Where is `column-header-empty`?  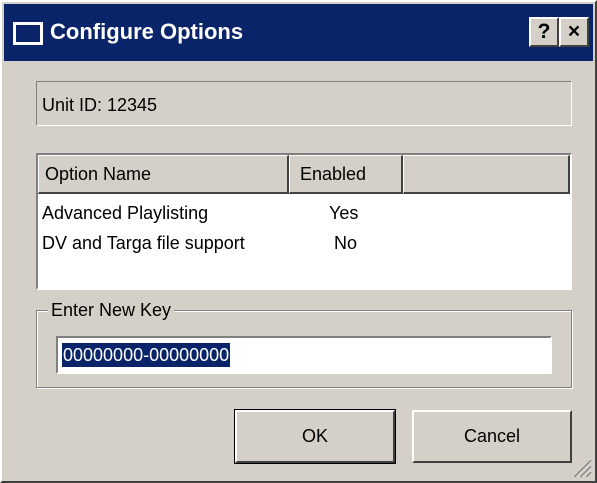
column-header-empty is located at coordinates (486, 174).